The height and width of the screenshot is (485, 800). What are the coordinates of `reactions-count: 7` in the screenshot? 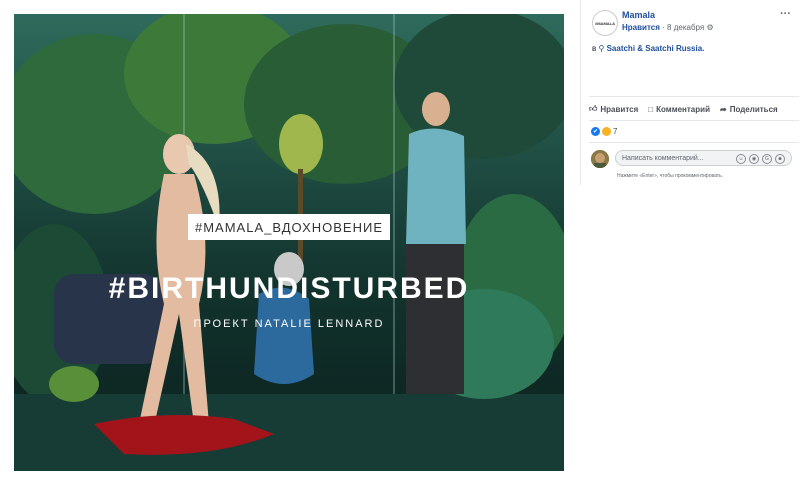 It's located at (615, 131).